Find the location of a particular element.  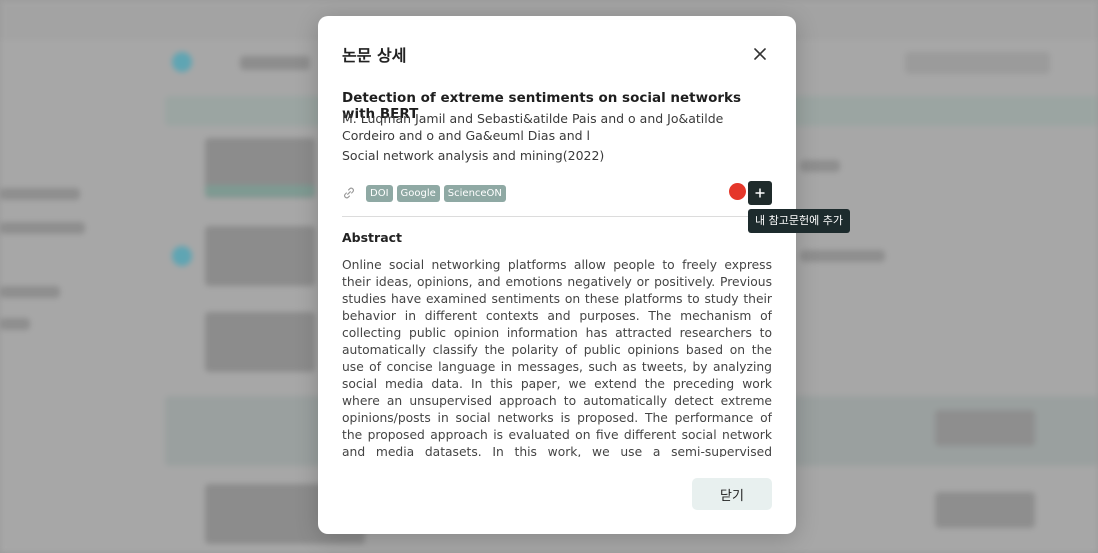

abstract-heading: Abstract is located at coordinates (372, 237).